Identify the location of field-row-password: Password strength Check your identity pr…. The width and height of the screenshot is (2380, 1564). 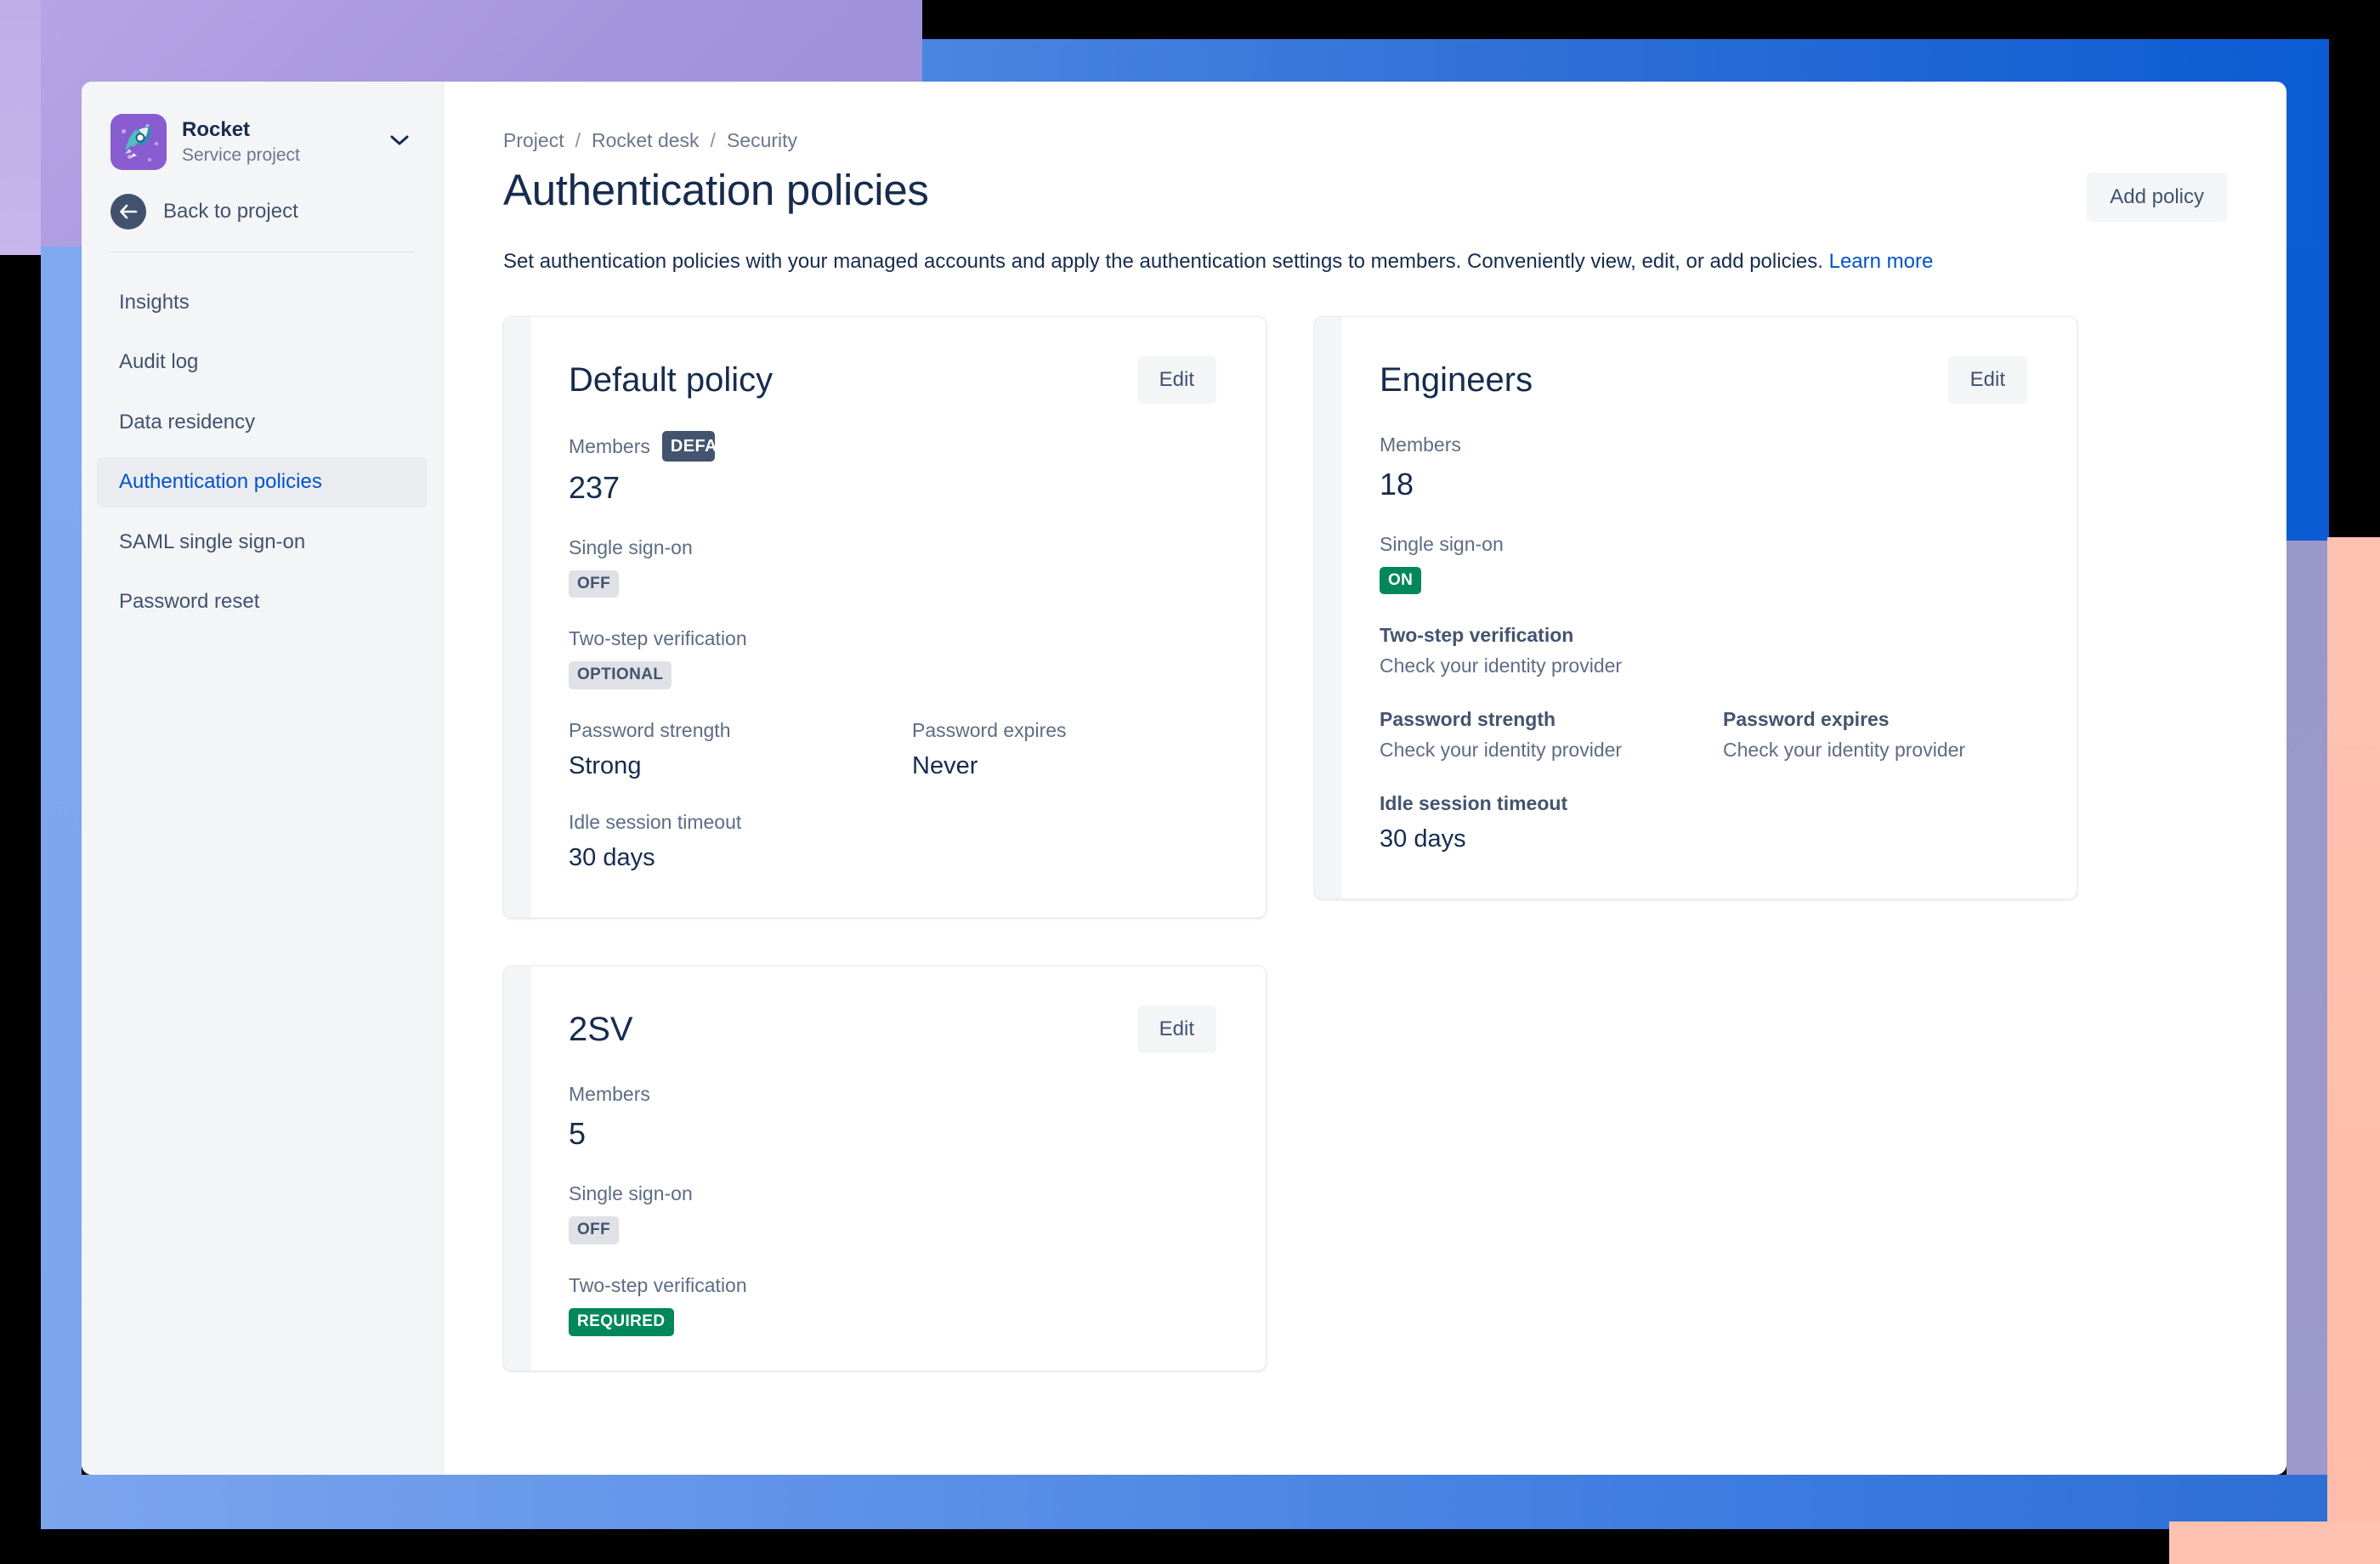
(1703, 749).